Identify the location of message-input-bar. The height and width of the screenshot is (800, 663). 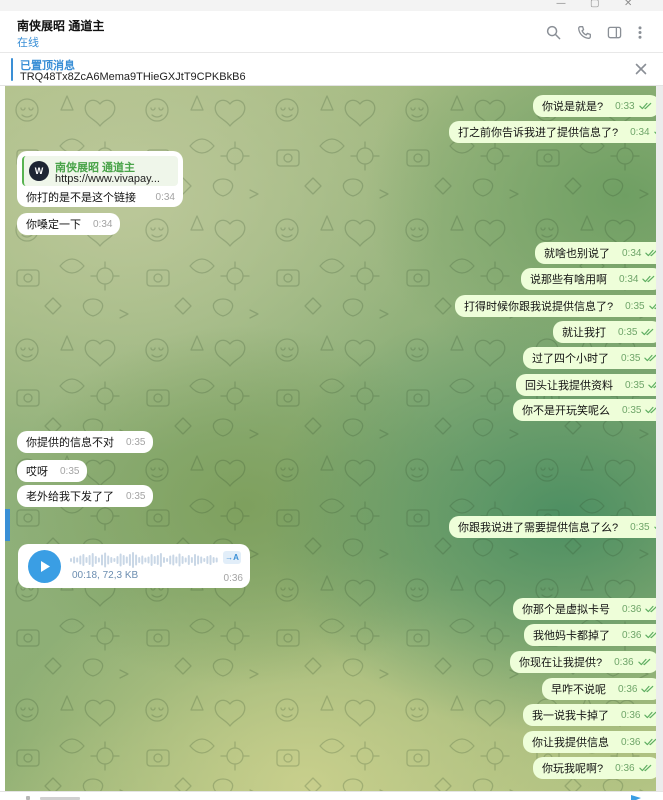
(331, 795).